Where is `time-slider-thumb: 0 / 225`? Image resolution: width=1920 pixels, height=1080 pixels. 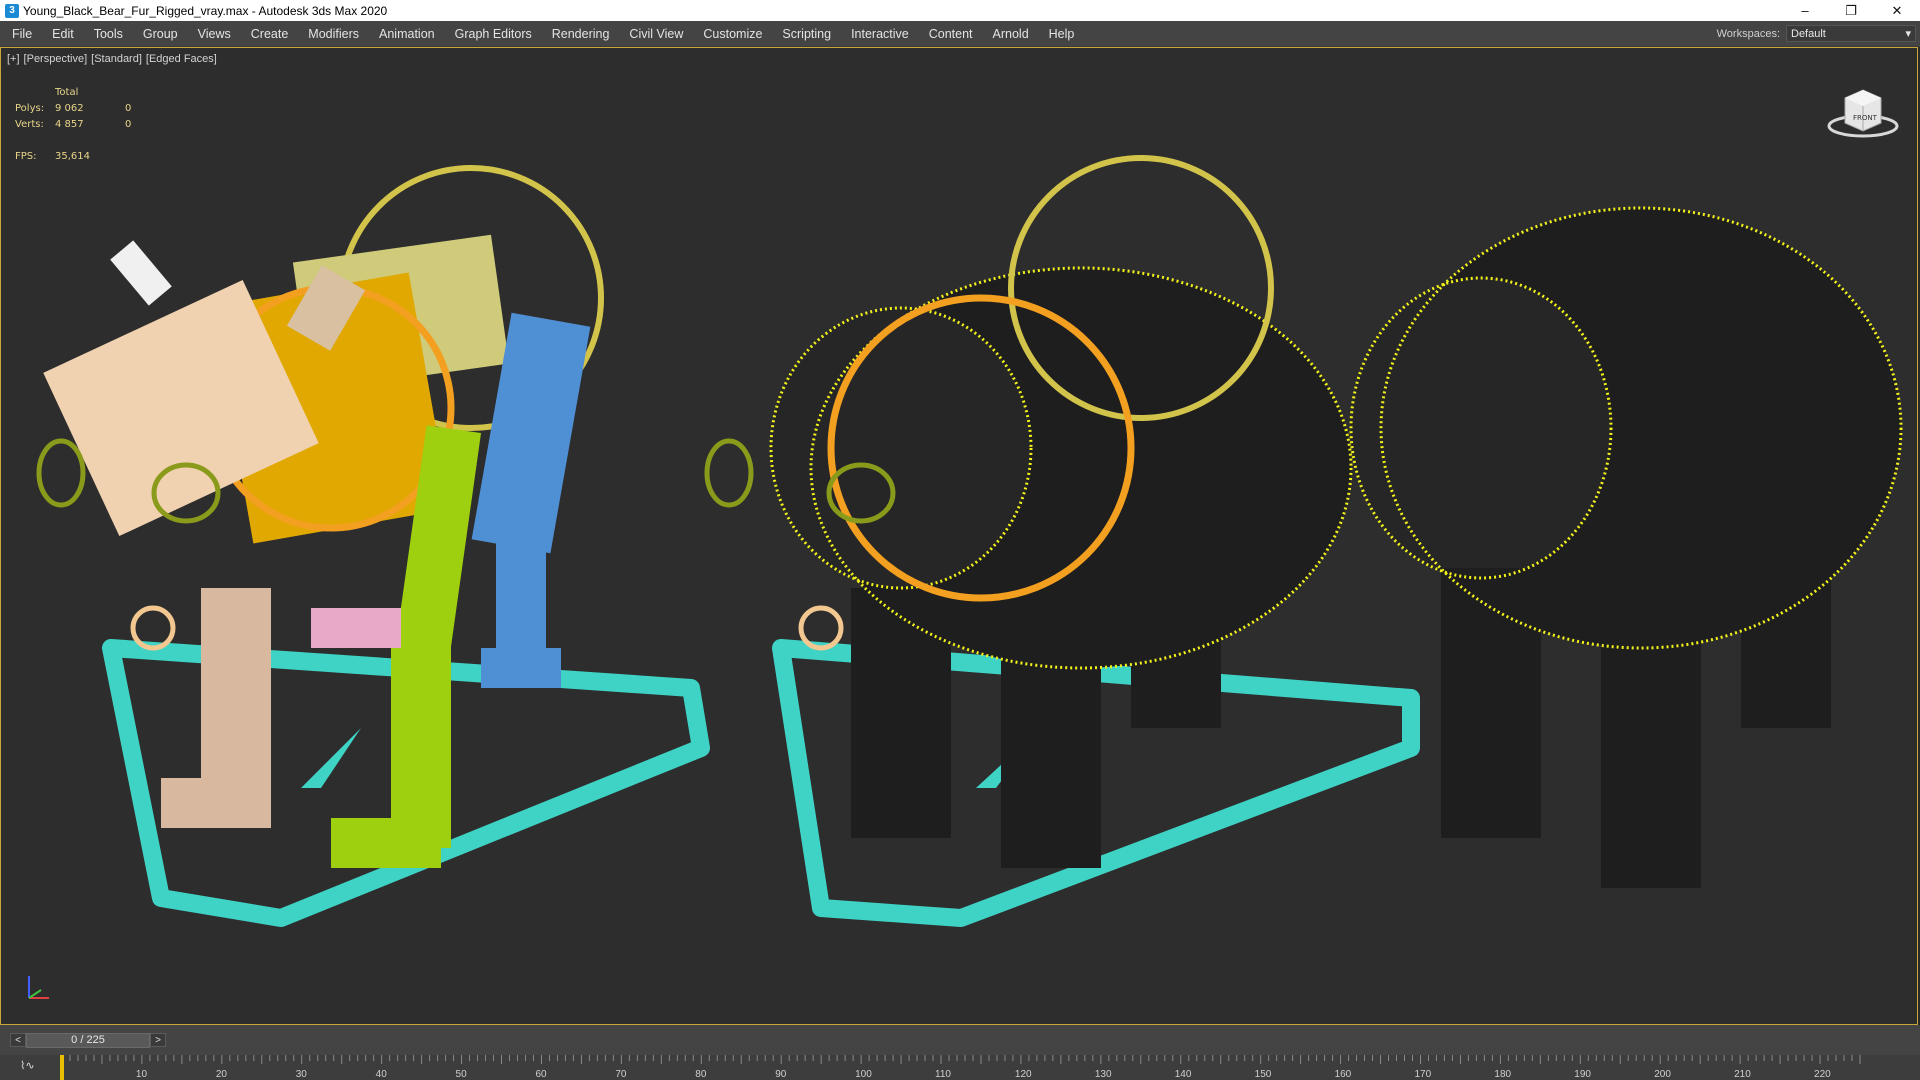
time-slider-thumb: 0 / 225 is located at coordinates (88, 1040).